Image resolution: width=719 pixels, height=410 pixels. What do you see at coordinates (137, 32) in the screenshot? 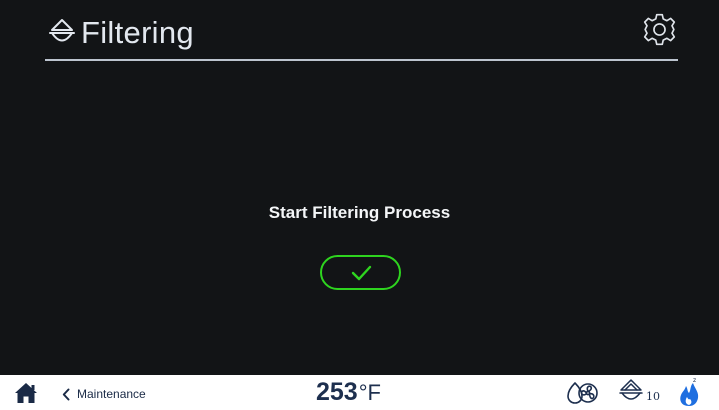
I see `page-title: Filtering` at bounding box center [137, 32].